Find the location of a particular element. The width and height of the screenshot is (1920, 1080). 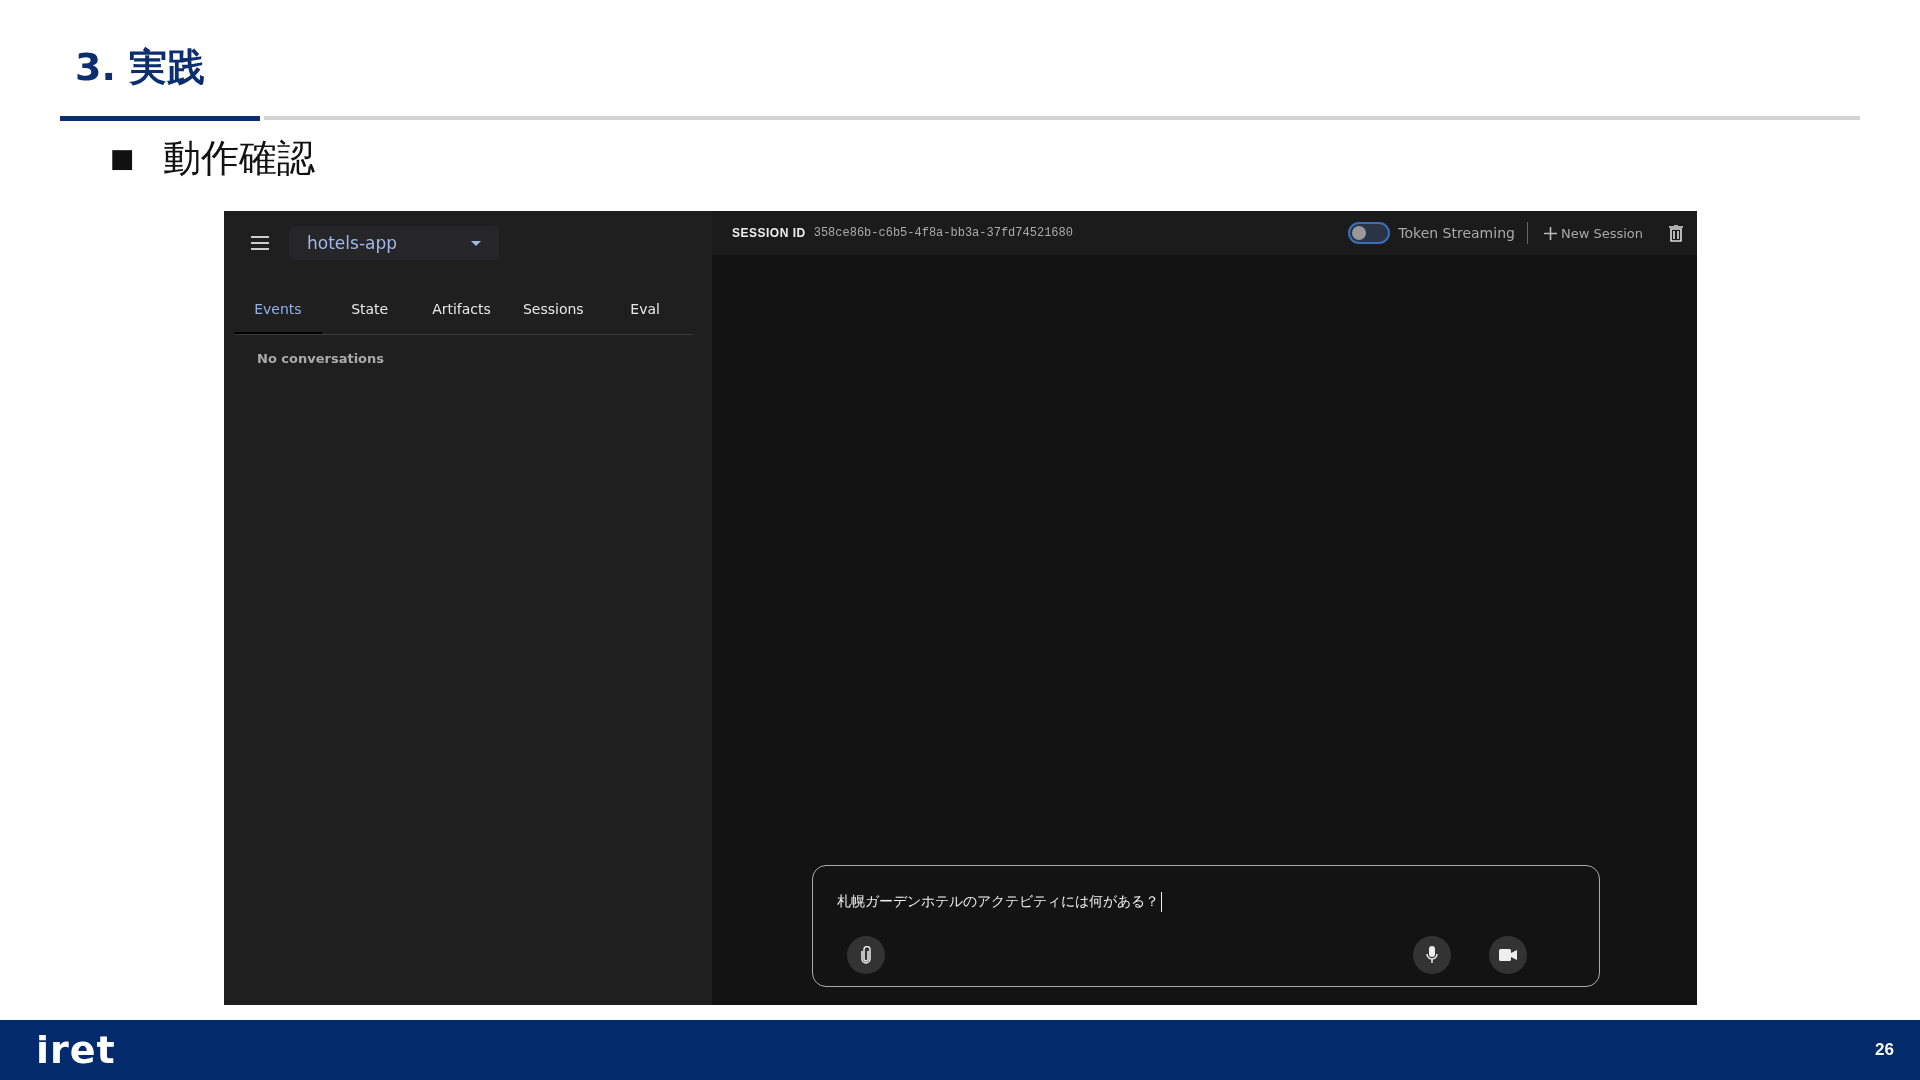

delete-icon is located at coordinates (1676, 233).